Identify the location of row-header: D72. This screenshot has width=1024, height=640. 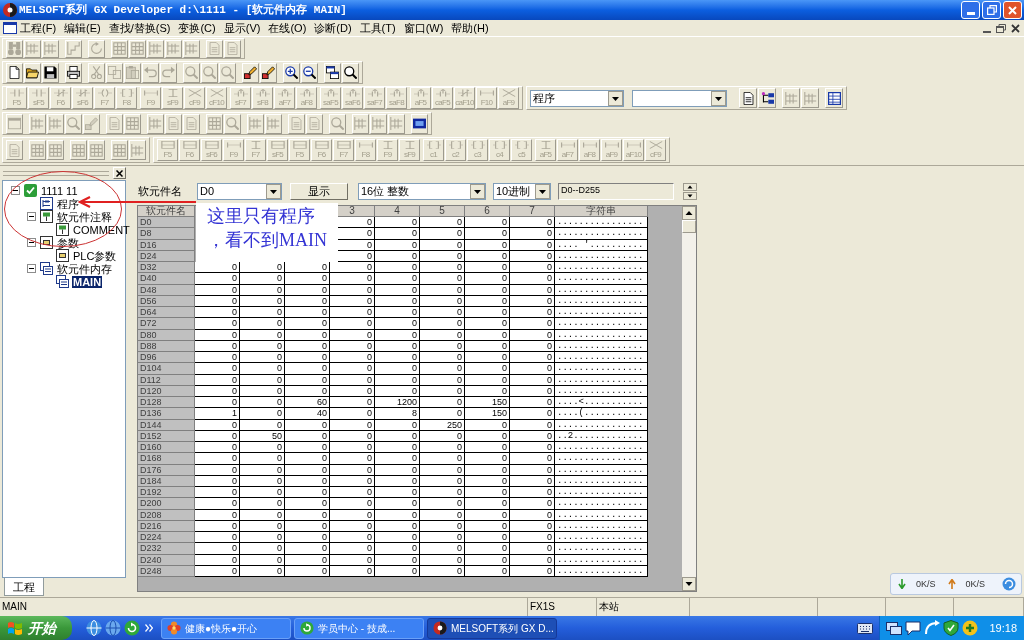
(166, 324).